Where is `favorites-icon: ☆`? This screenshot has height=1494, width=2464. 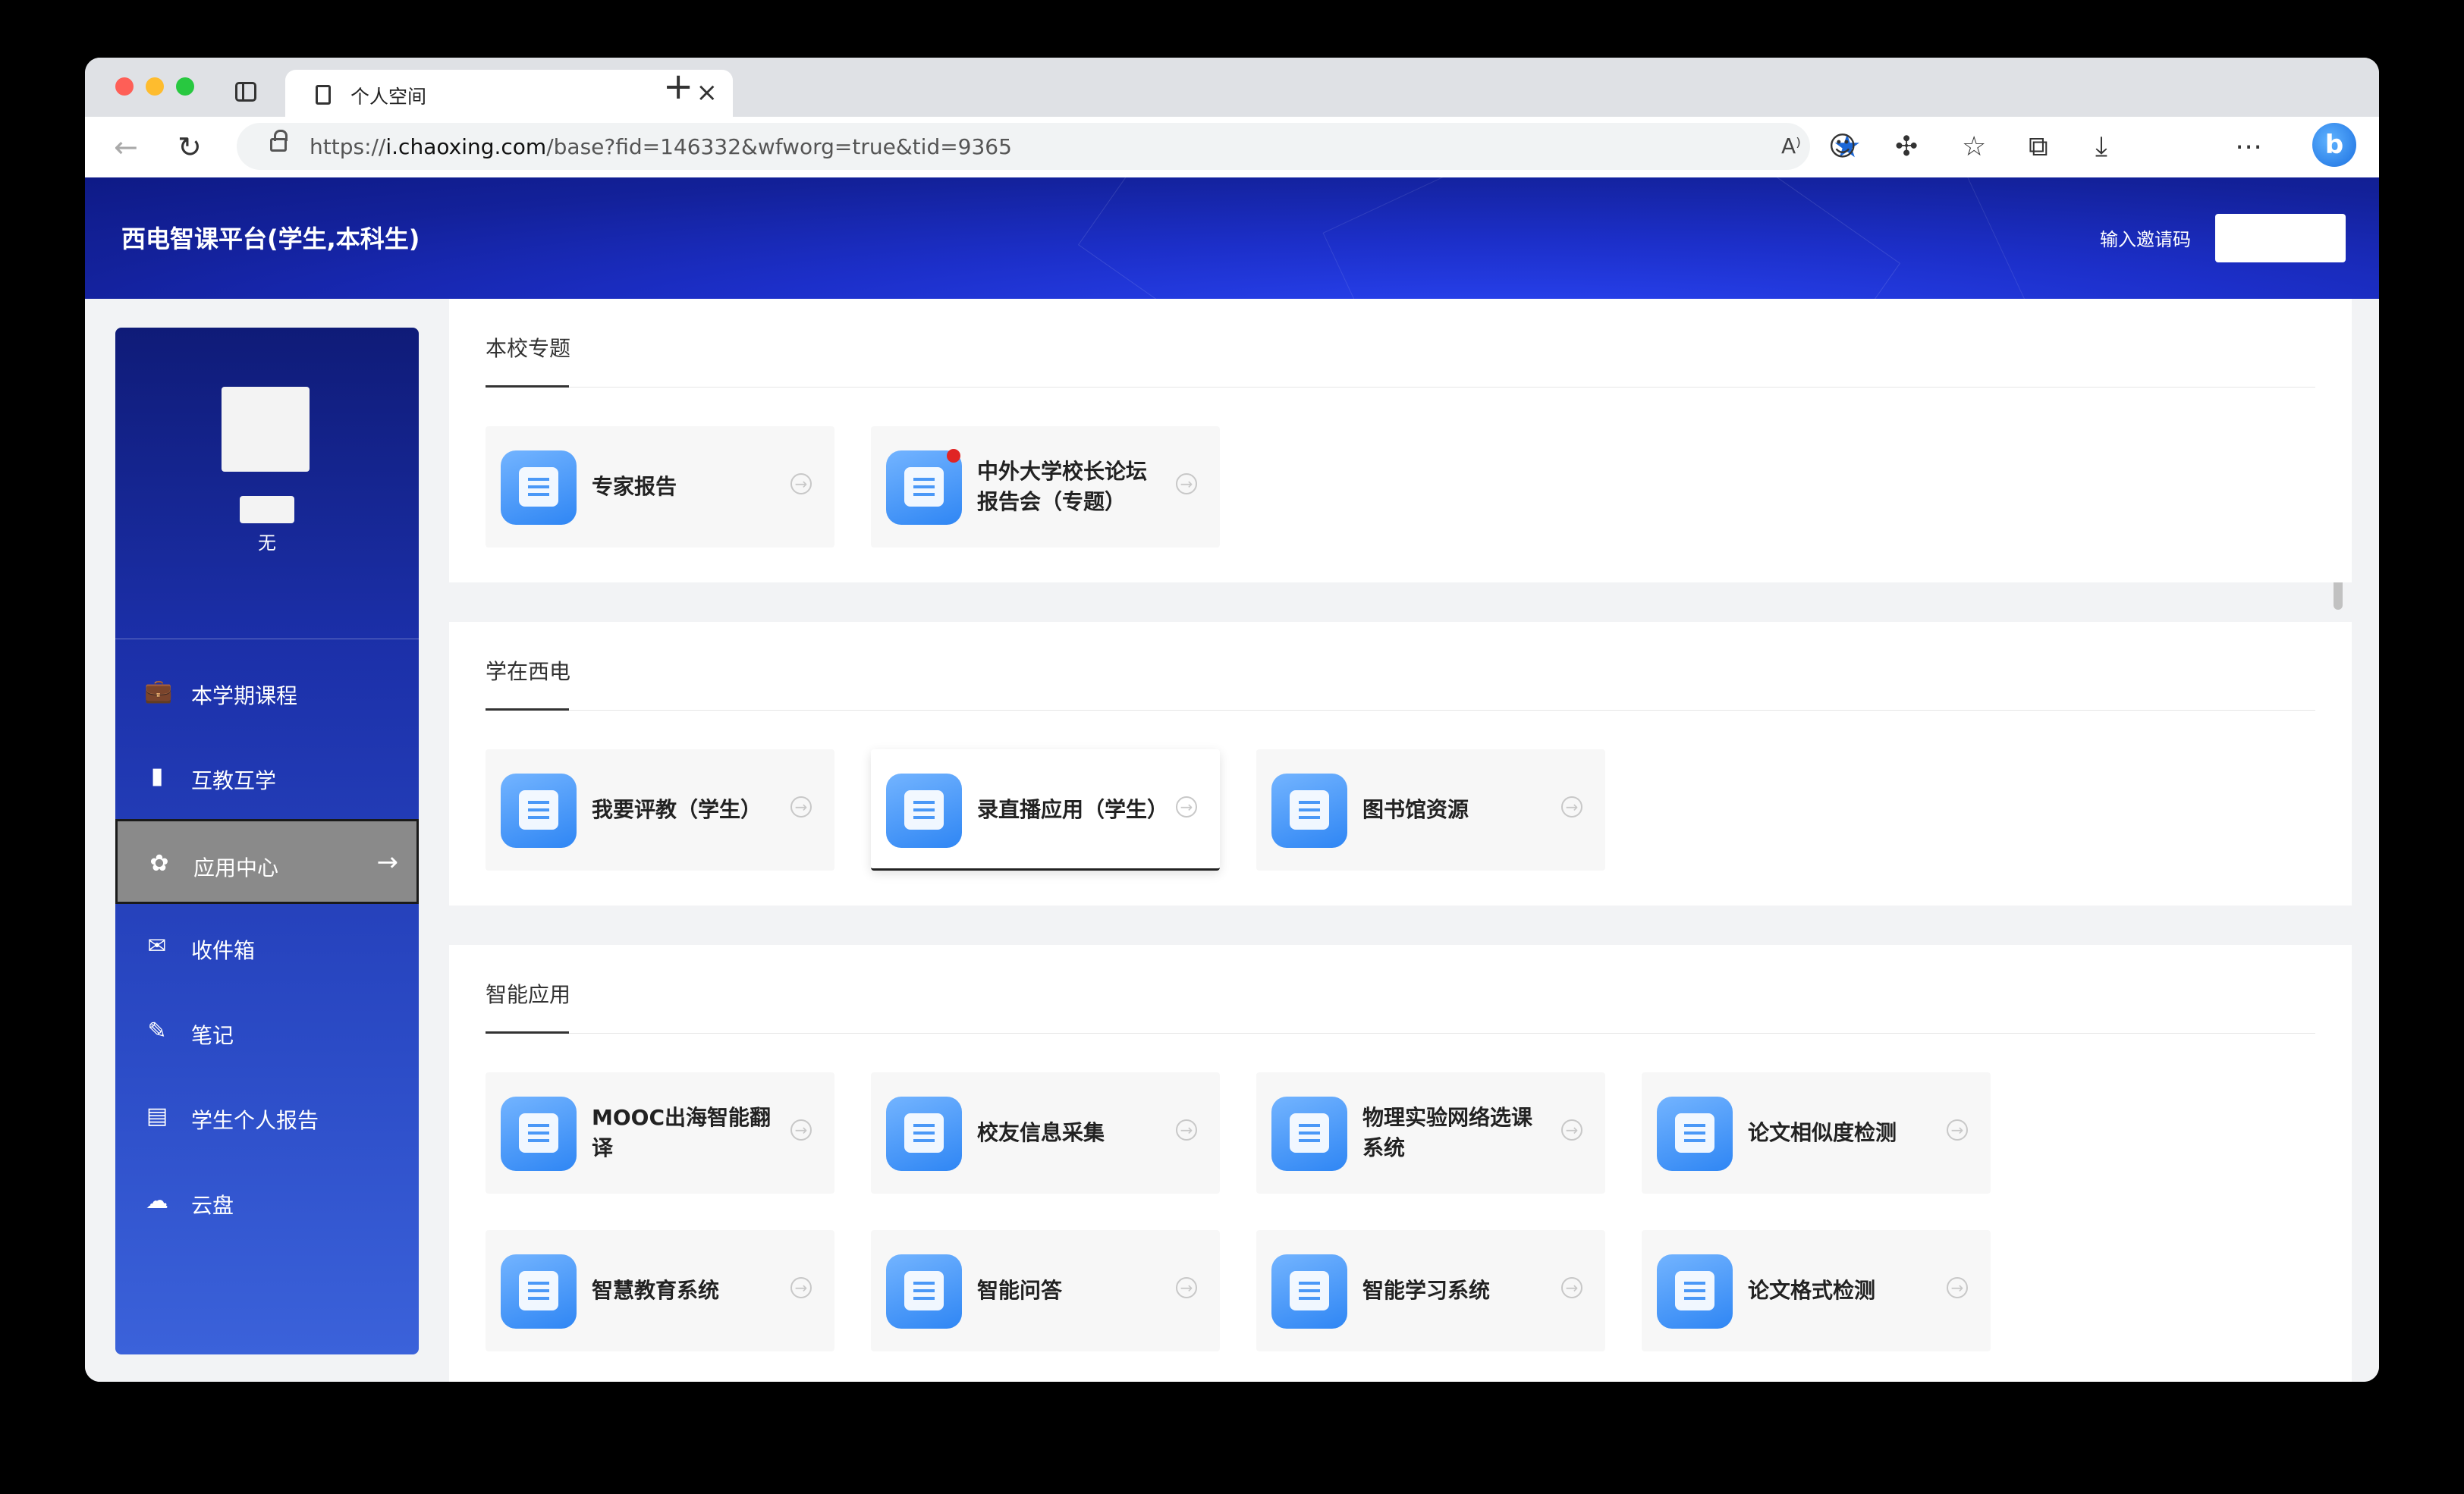
favorites-icon: ☆ is located at coordinates (1974, 147).